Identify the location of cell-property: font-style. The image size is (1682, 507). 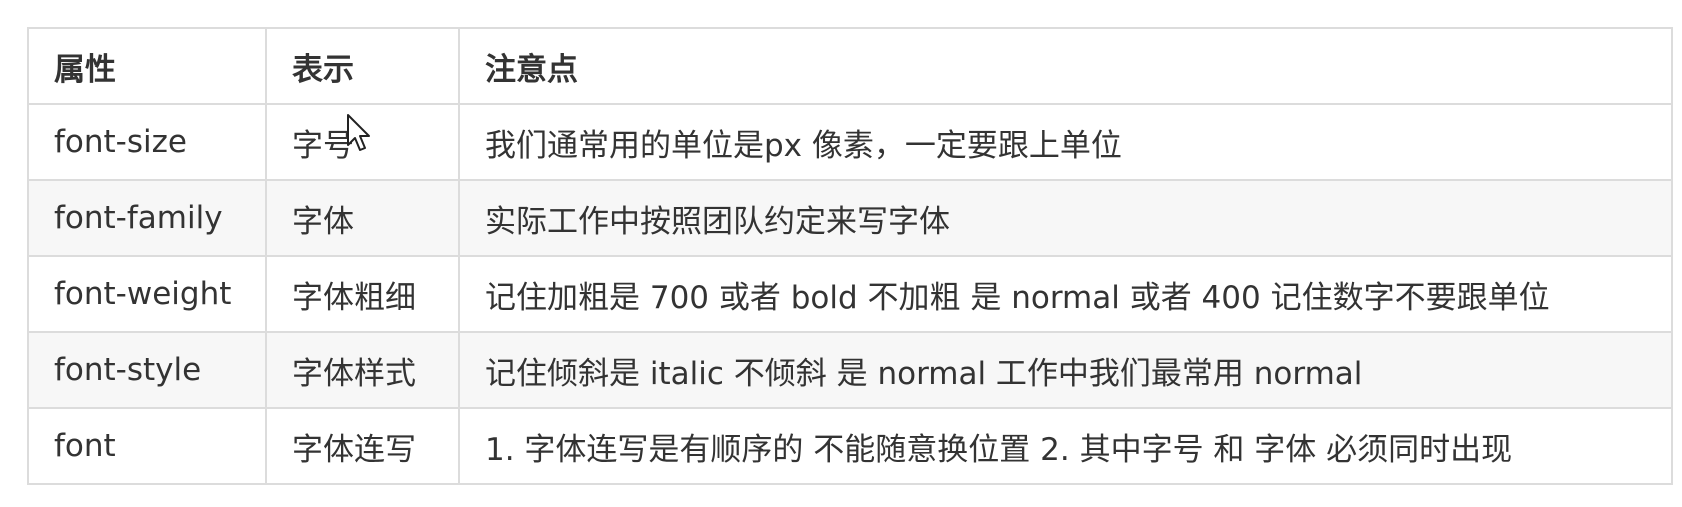
(147, 370).